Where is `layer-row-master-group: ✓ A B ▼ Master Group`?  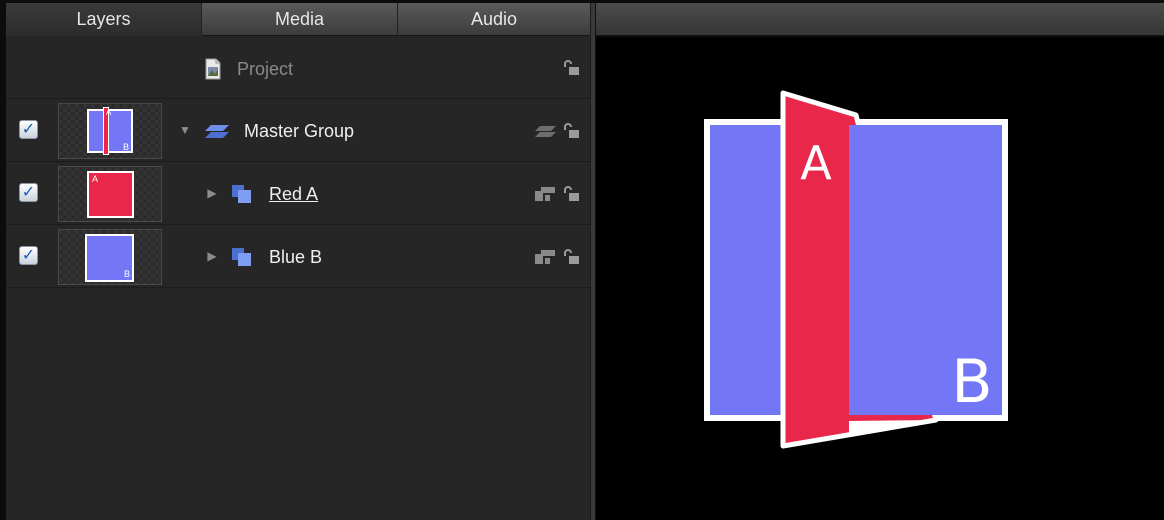
layer-row-master-group: ✓ A B ▼ Master Group is located at coordinates (298, 131).